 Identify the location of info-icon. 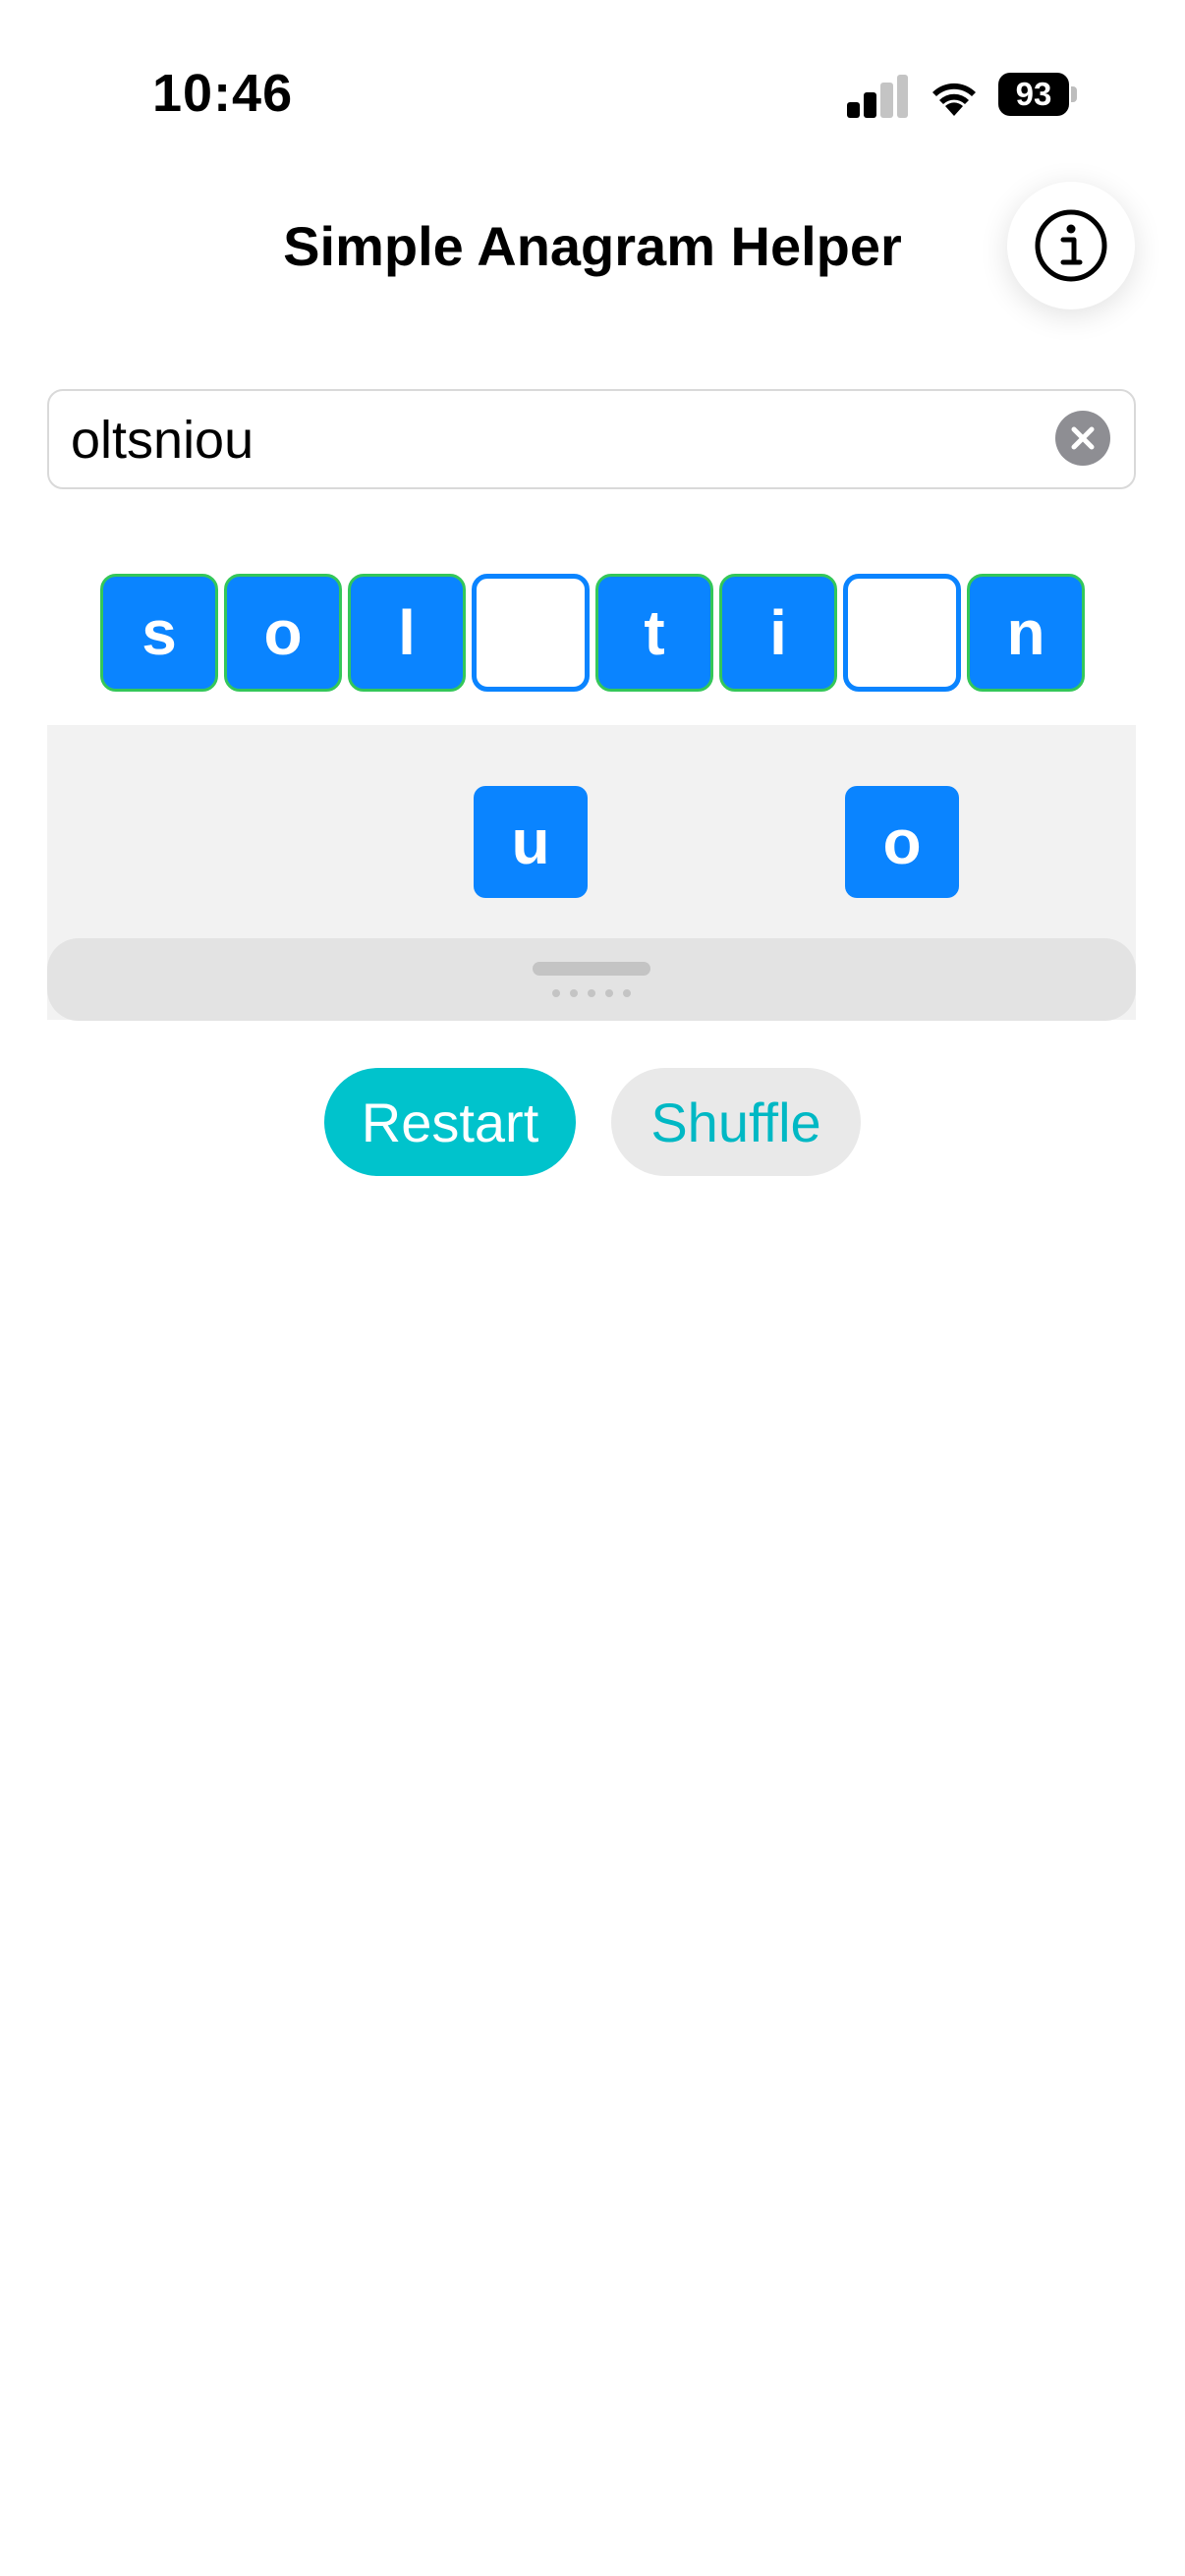
(1071, 245).